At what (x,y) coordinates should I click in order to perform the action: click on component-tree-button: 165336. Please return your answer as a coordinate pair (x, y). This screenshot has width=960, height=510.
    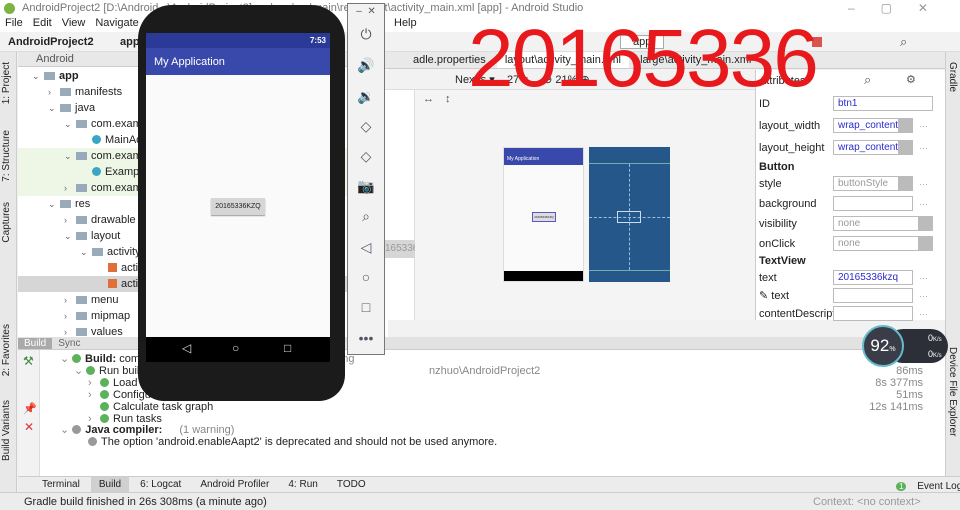
    Looking at the image, I should click on (400, 249).